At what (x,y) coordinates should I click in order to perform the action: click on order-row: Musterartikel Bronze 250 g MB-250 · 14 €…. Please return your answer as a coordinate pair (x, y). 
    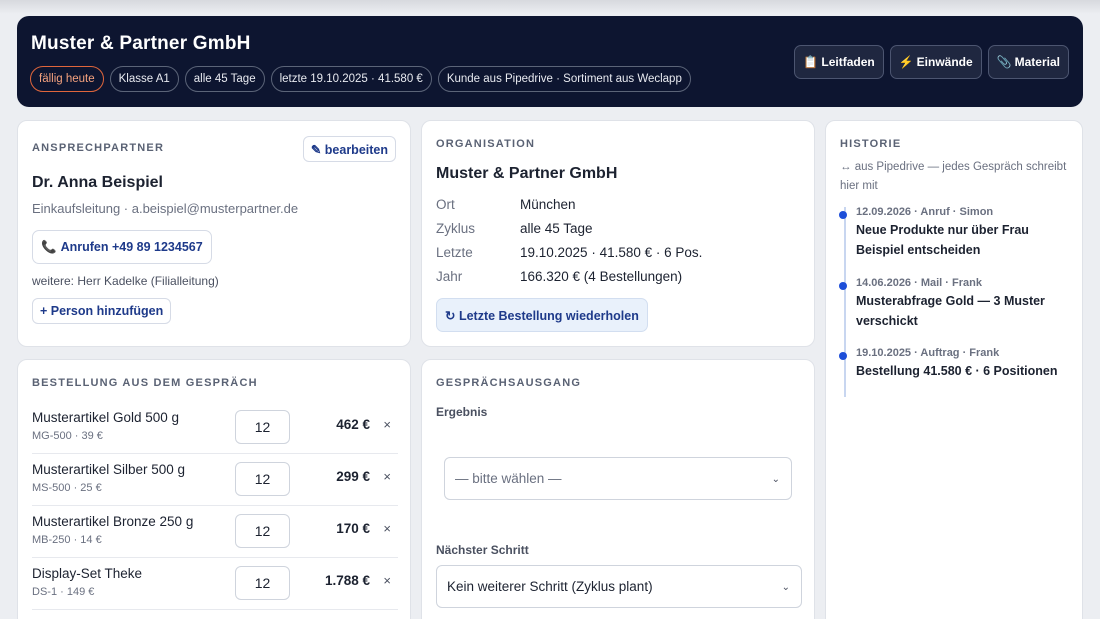
    Looking at the image, I should click on (215, 532).